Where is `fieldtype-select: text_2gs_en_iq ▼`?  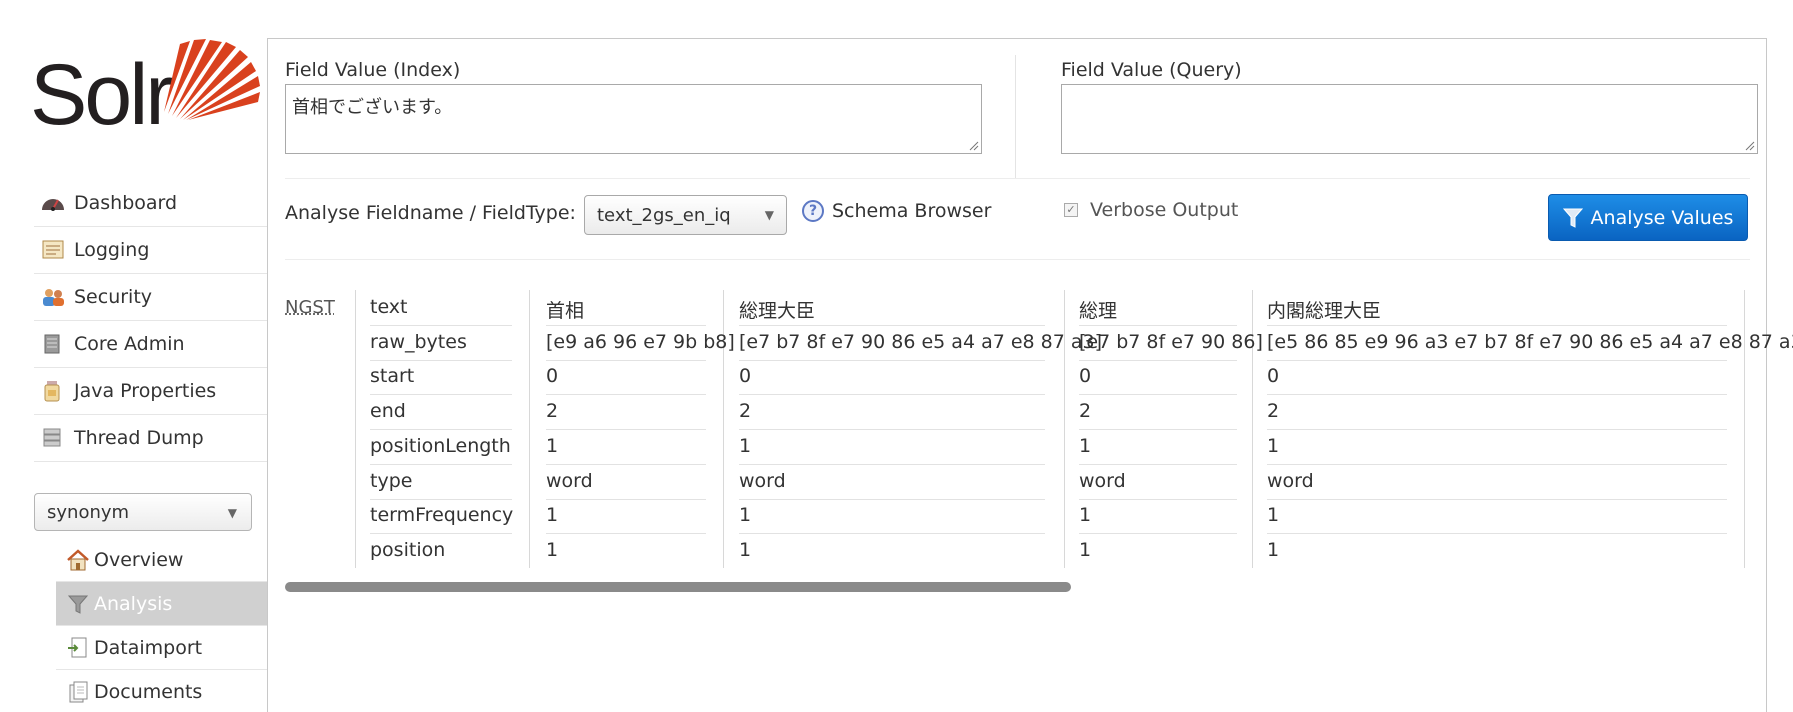 fieldtype-select: text_2gs_en_iq ▼ is located at coordinates (685, 215).